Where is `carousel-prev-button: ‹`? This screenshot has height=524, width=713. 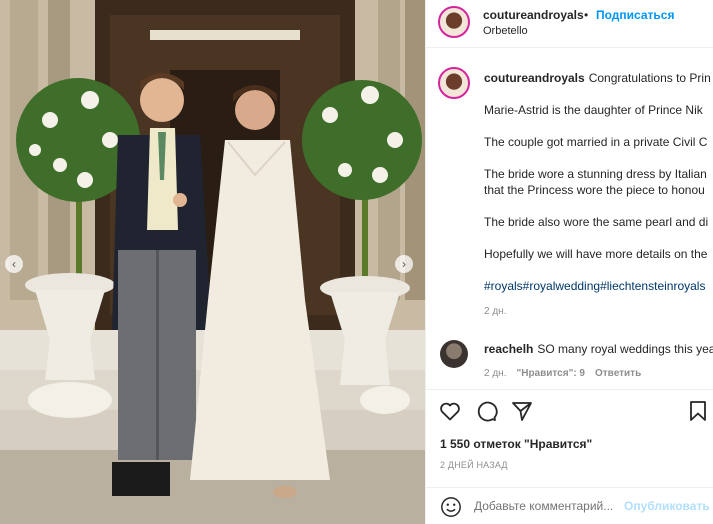 carousel-prev-button: ‹ is located at coordinates (14, 264).